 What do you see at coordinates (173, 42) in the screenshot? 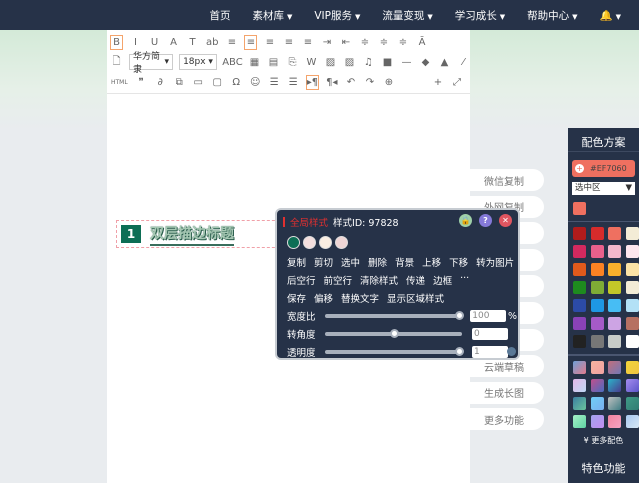
I see `toolbar-button: A` at bounding box center [173, 42].